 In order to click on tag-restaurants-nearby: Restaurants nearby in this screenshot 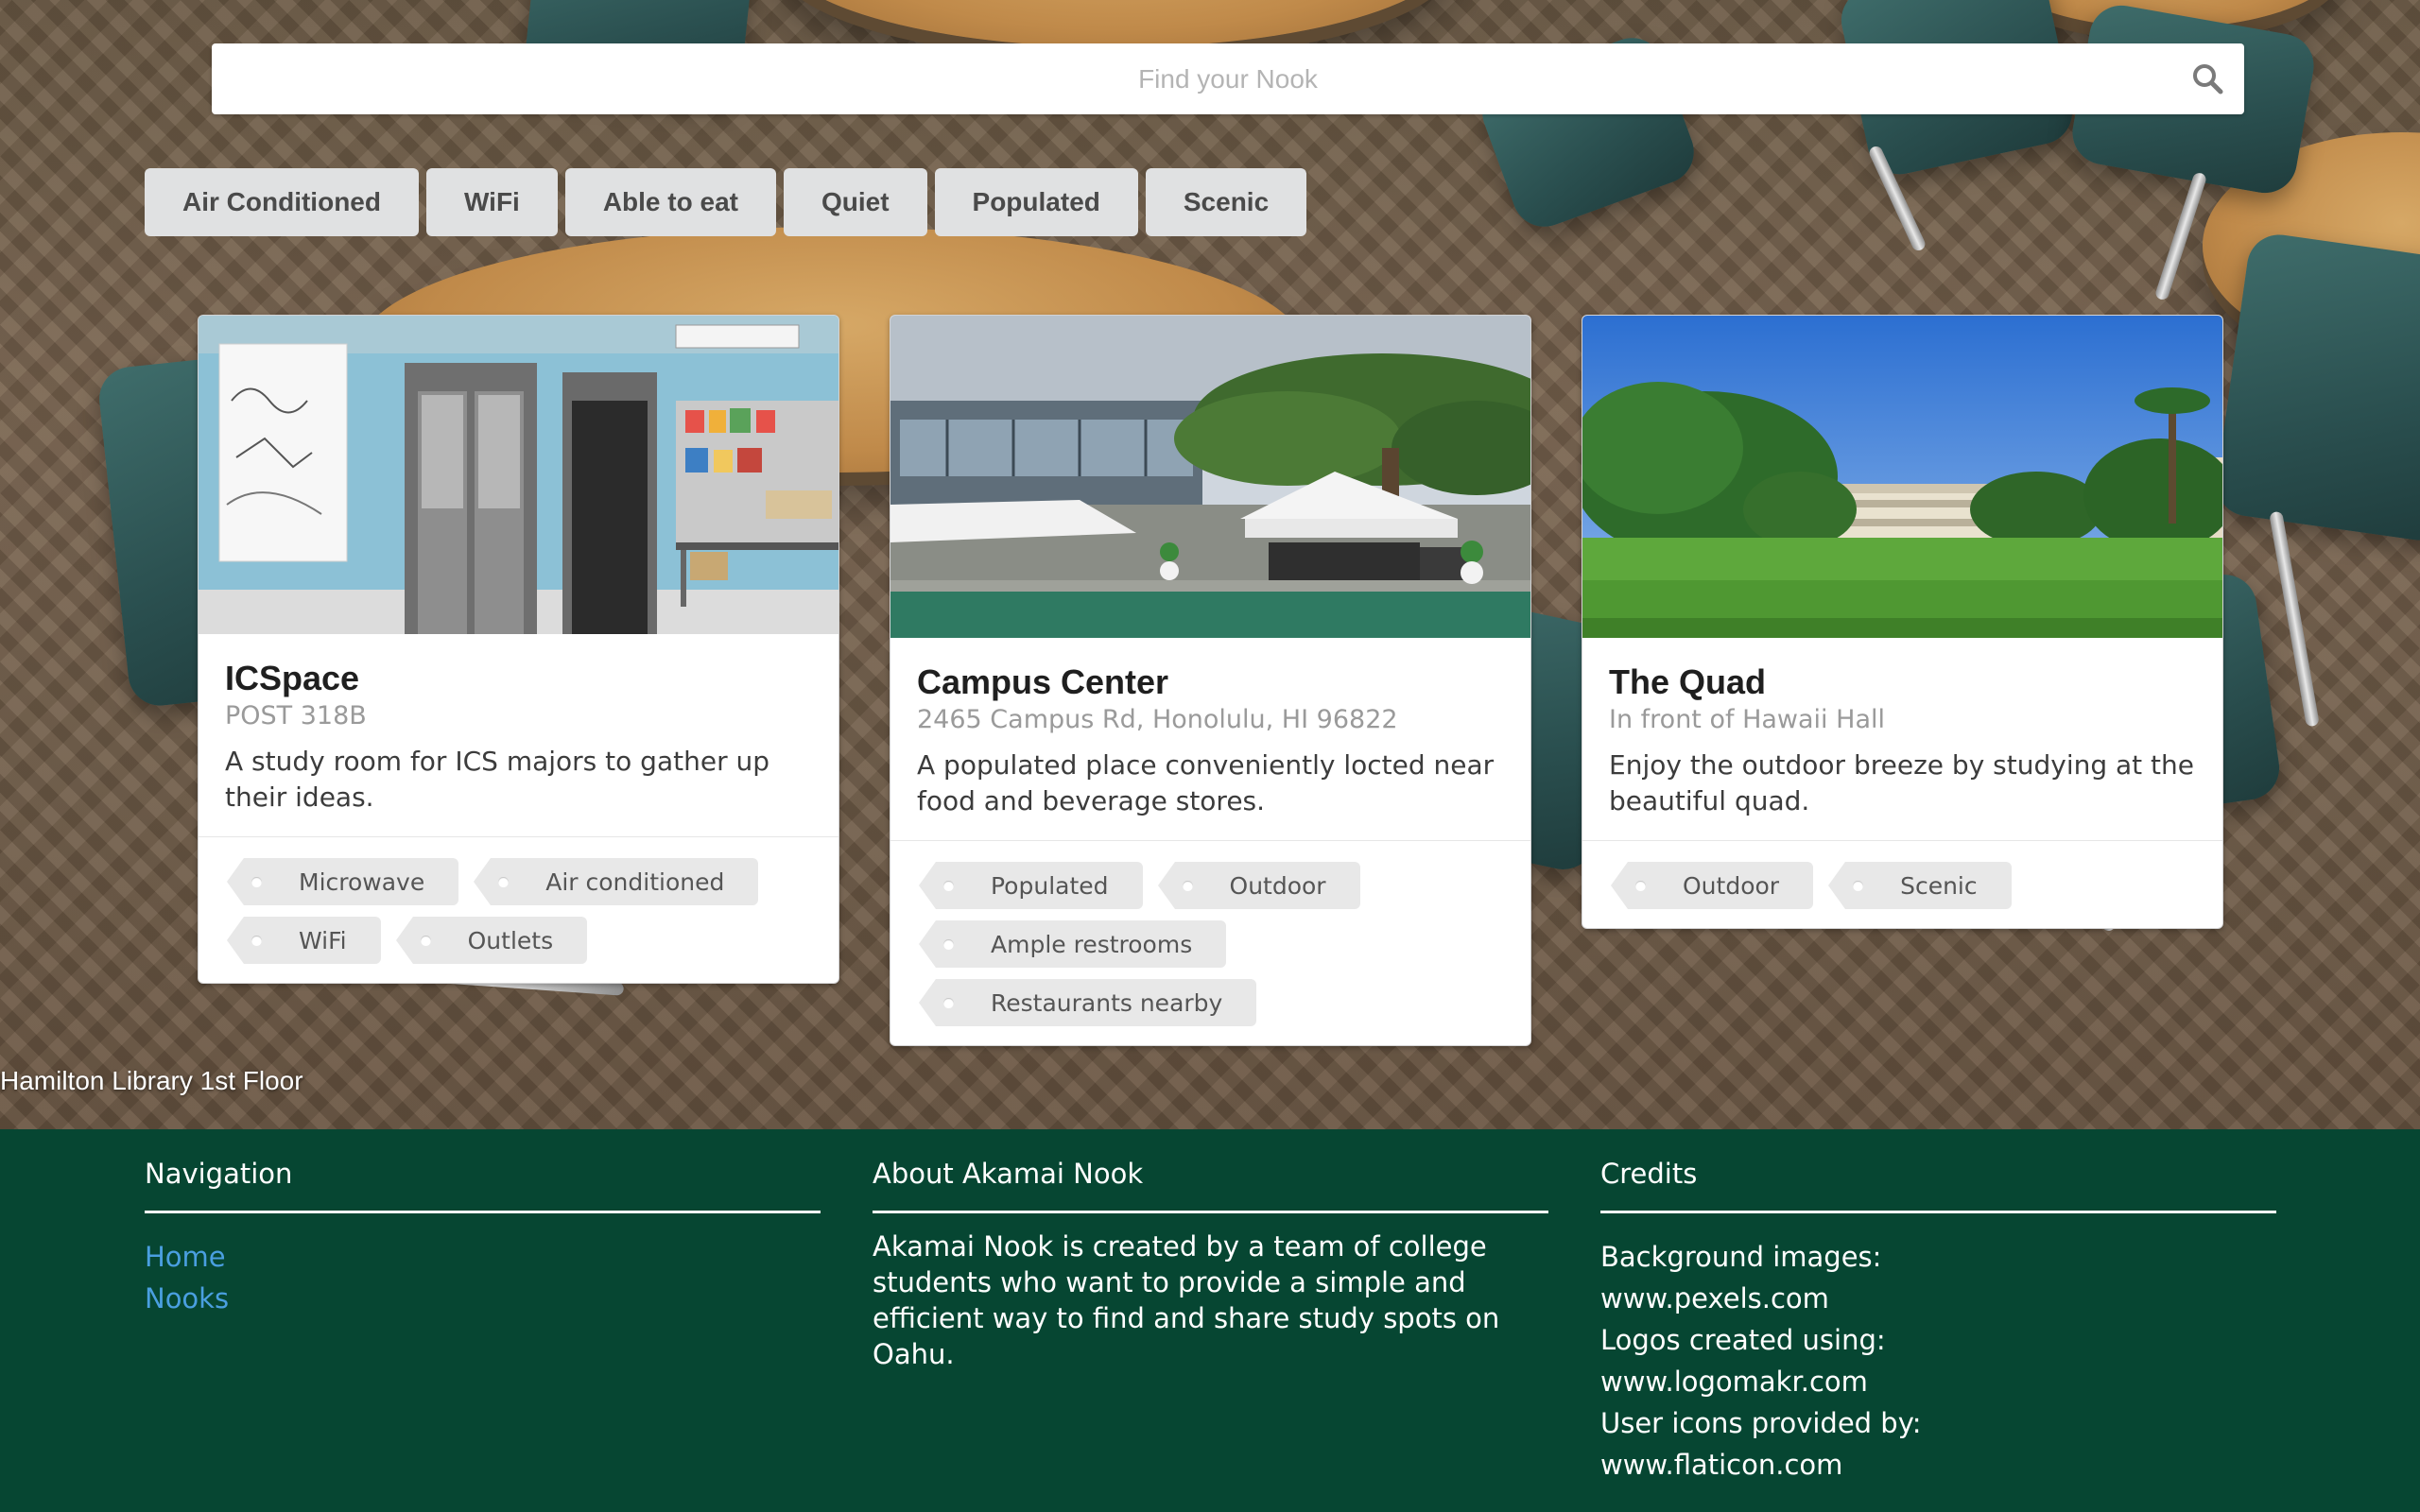, I will do `click(1087, 1002)`.